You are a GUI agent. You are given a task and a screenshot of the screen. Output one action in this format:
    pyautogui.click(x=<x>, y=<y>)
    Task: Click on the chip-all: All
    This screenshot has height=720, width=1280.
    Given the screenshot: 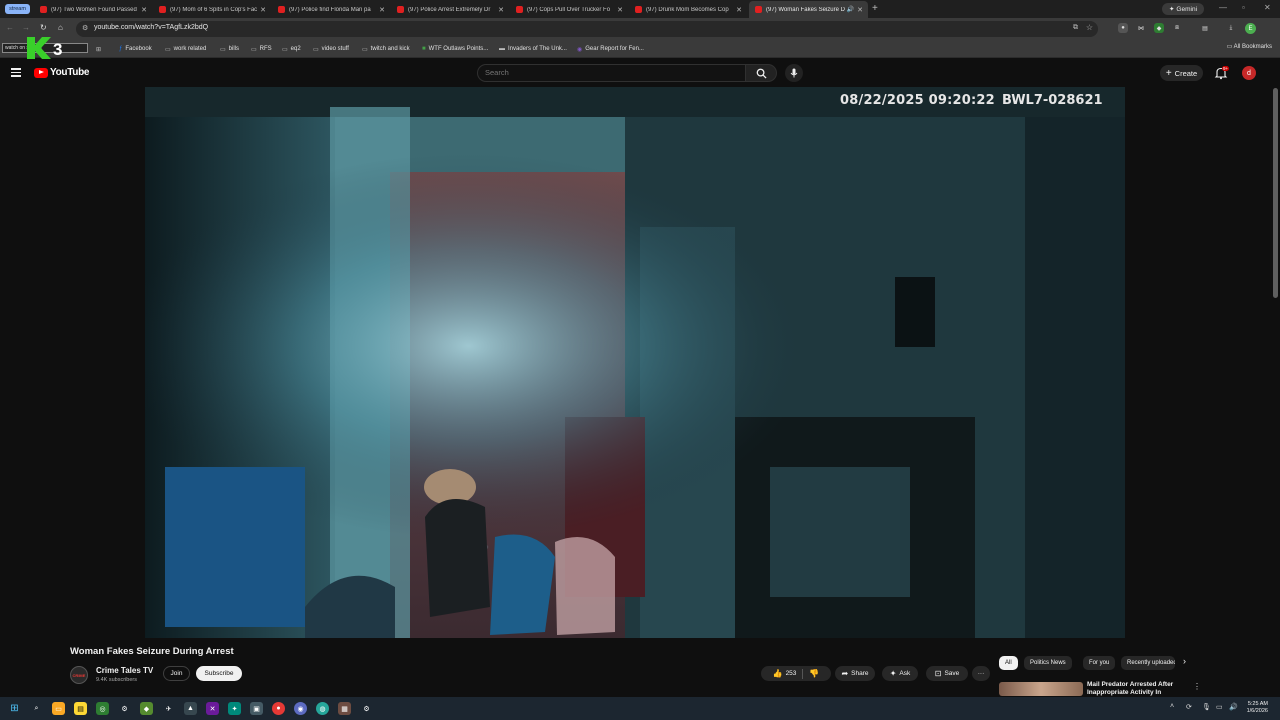 What is the action you would take?
    pyautogui.click(x=1008, y=663)
    